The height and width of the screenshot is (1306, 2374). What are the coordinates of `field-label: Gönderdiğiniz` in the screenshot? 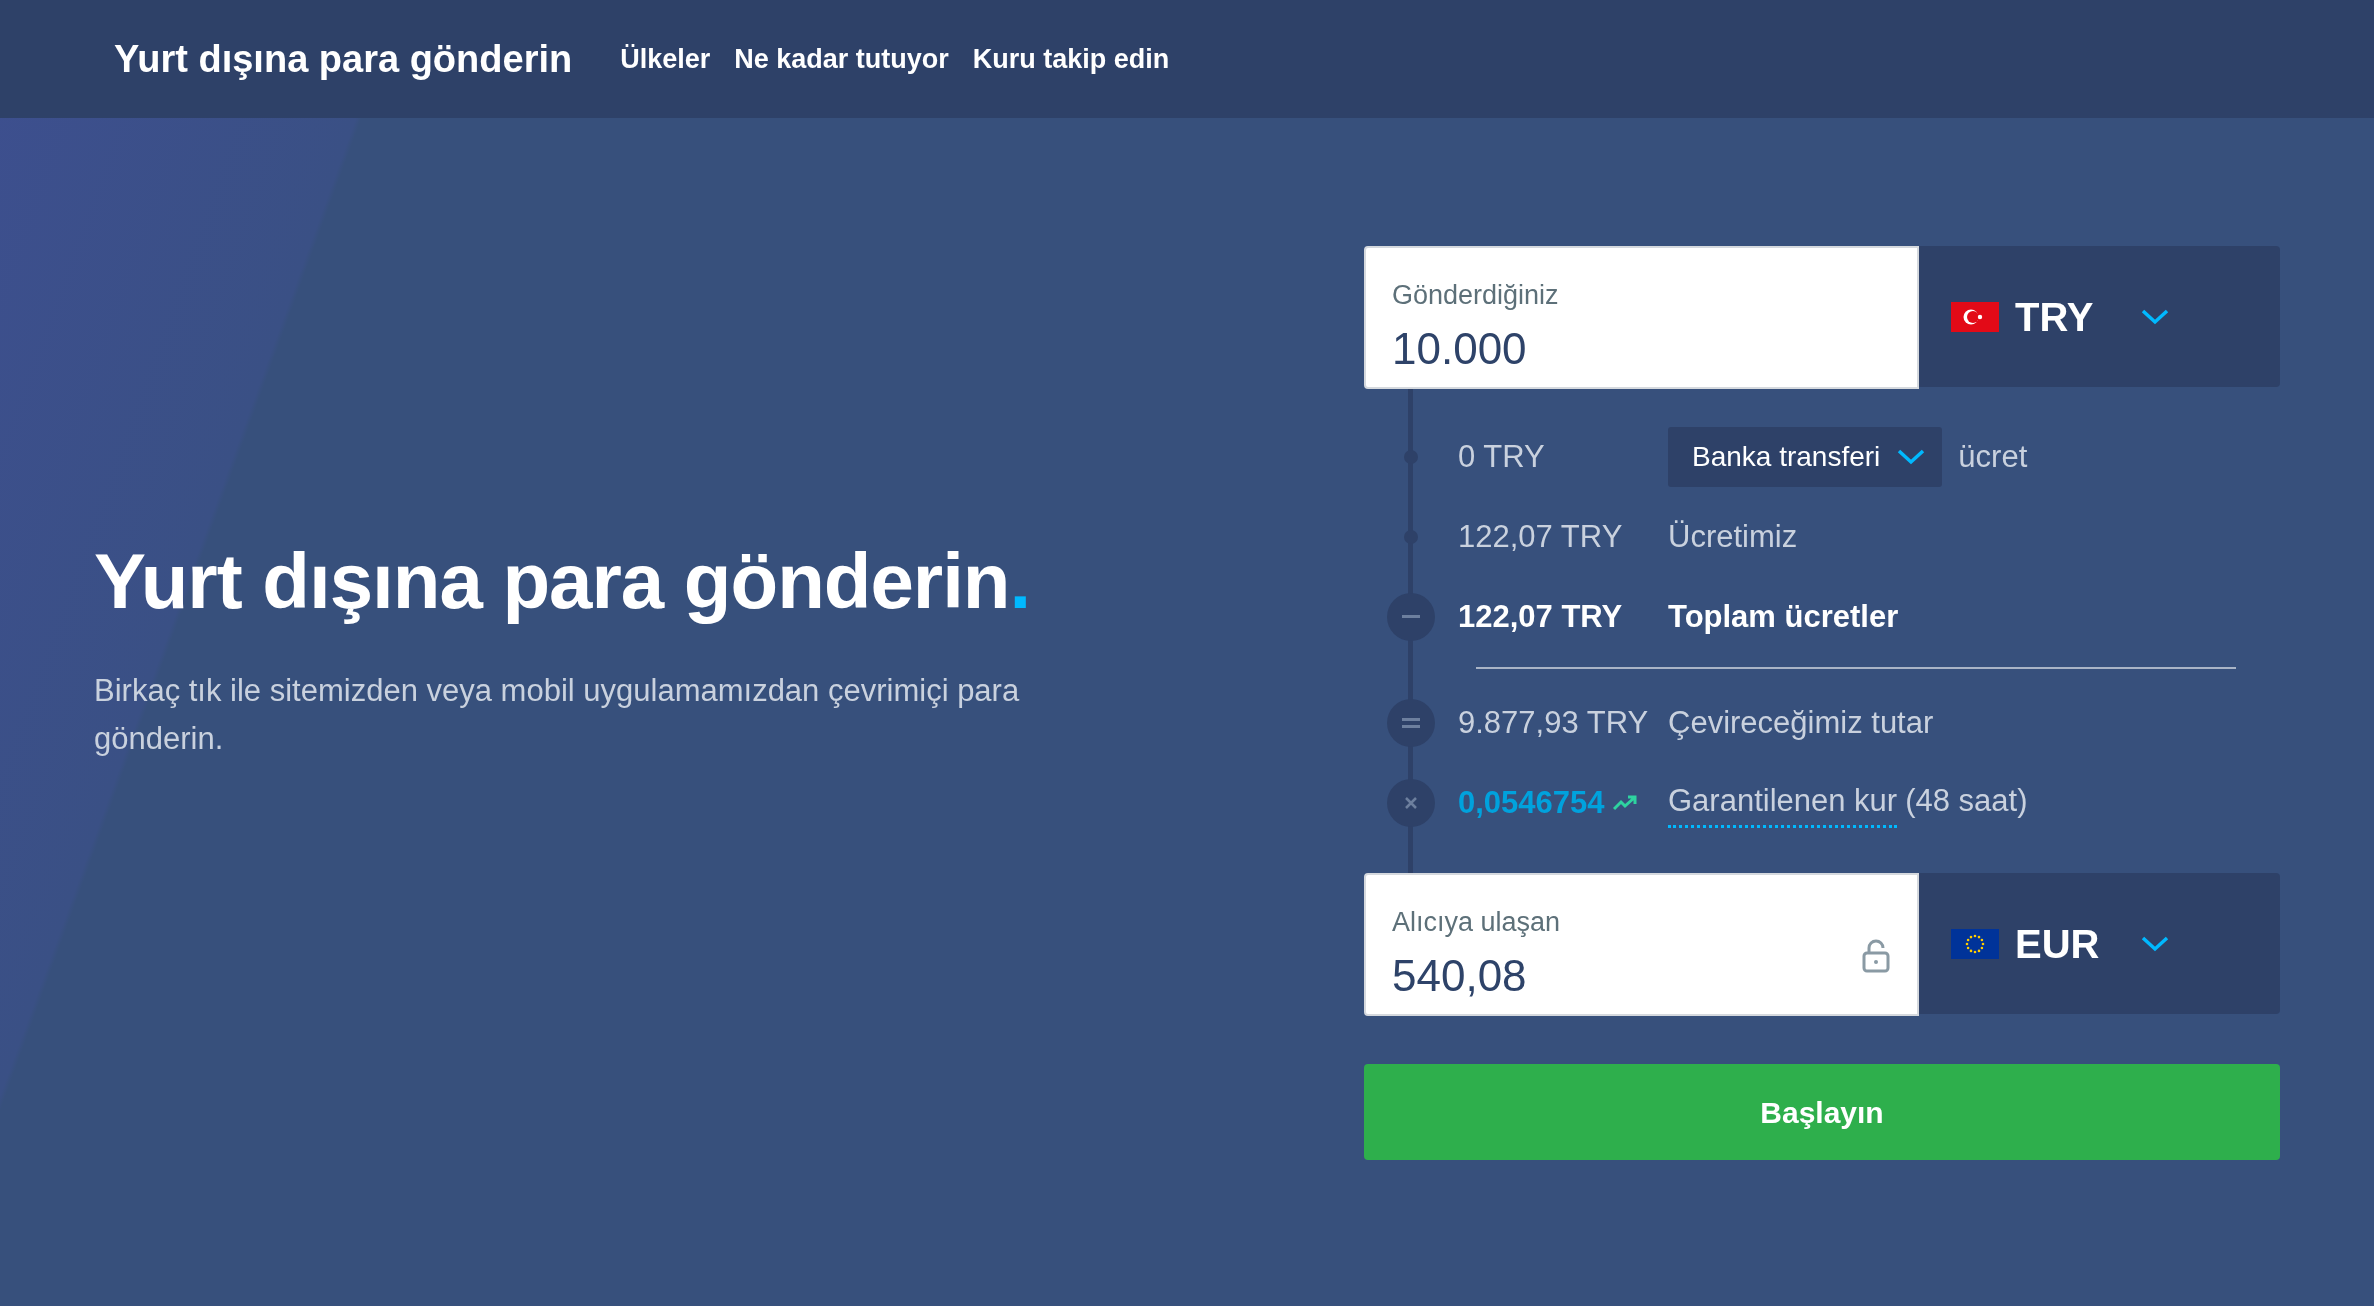 It's located at (1476, 296).